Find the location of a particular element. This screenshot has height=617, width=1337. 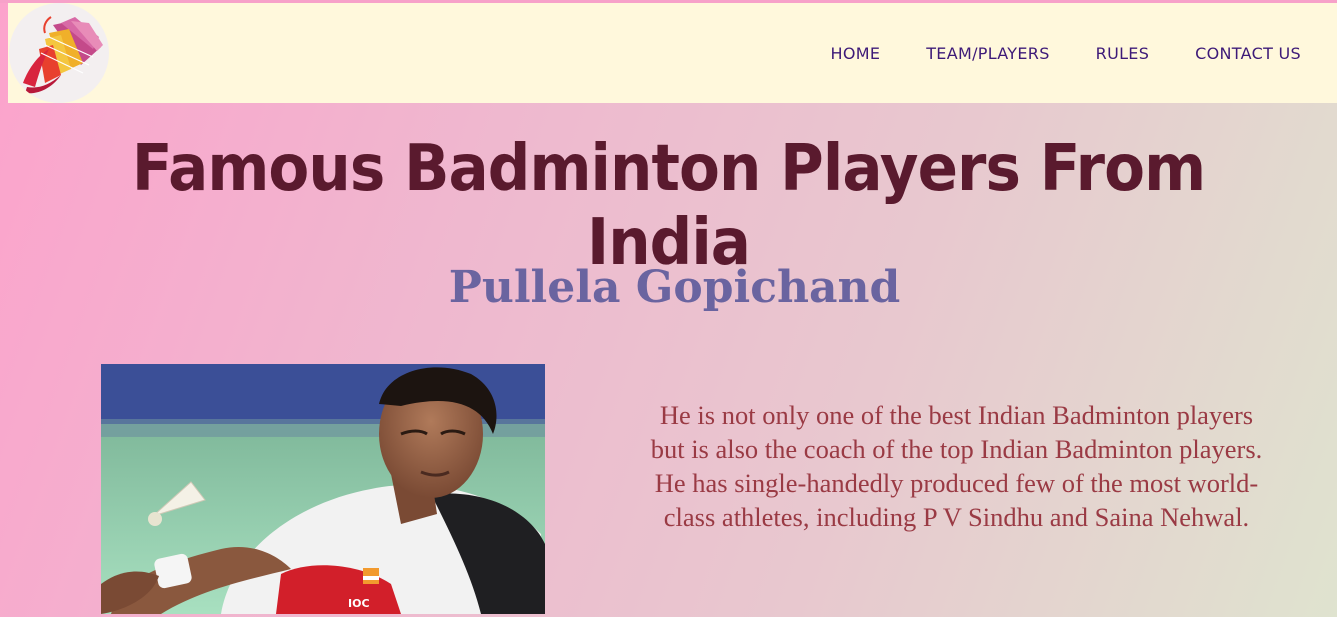

jersey-logo-text: IOC is located at coordinates (359, 603).